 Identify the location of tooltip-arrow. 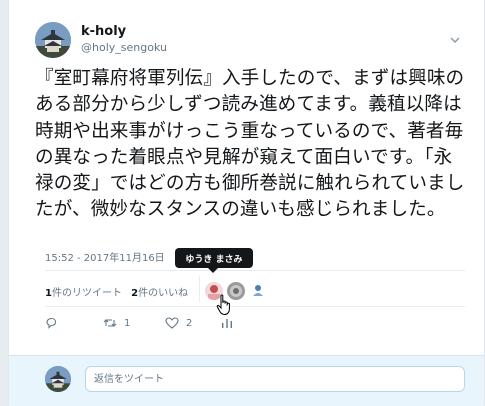
(213, 270).